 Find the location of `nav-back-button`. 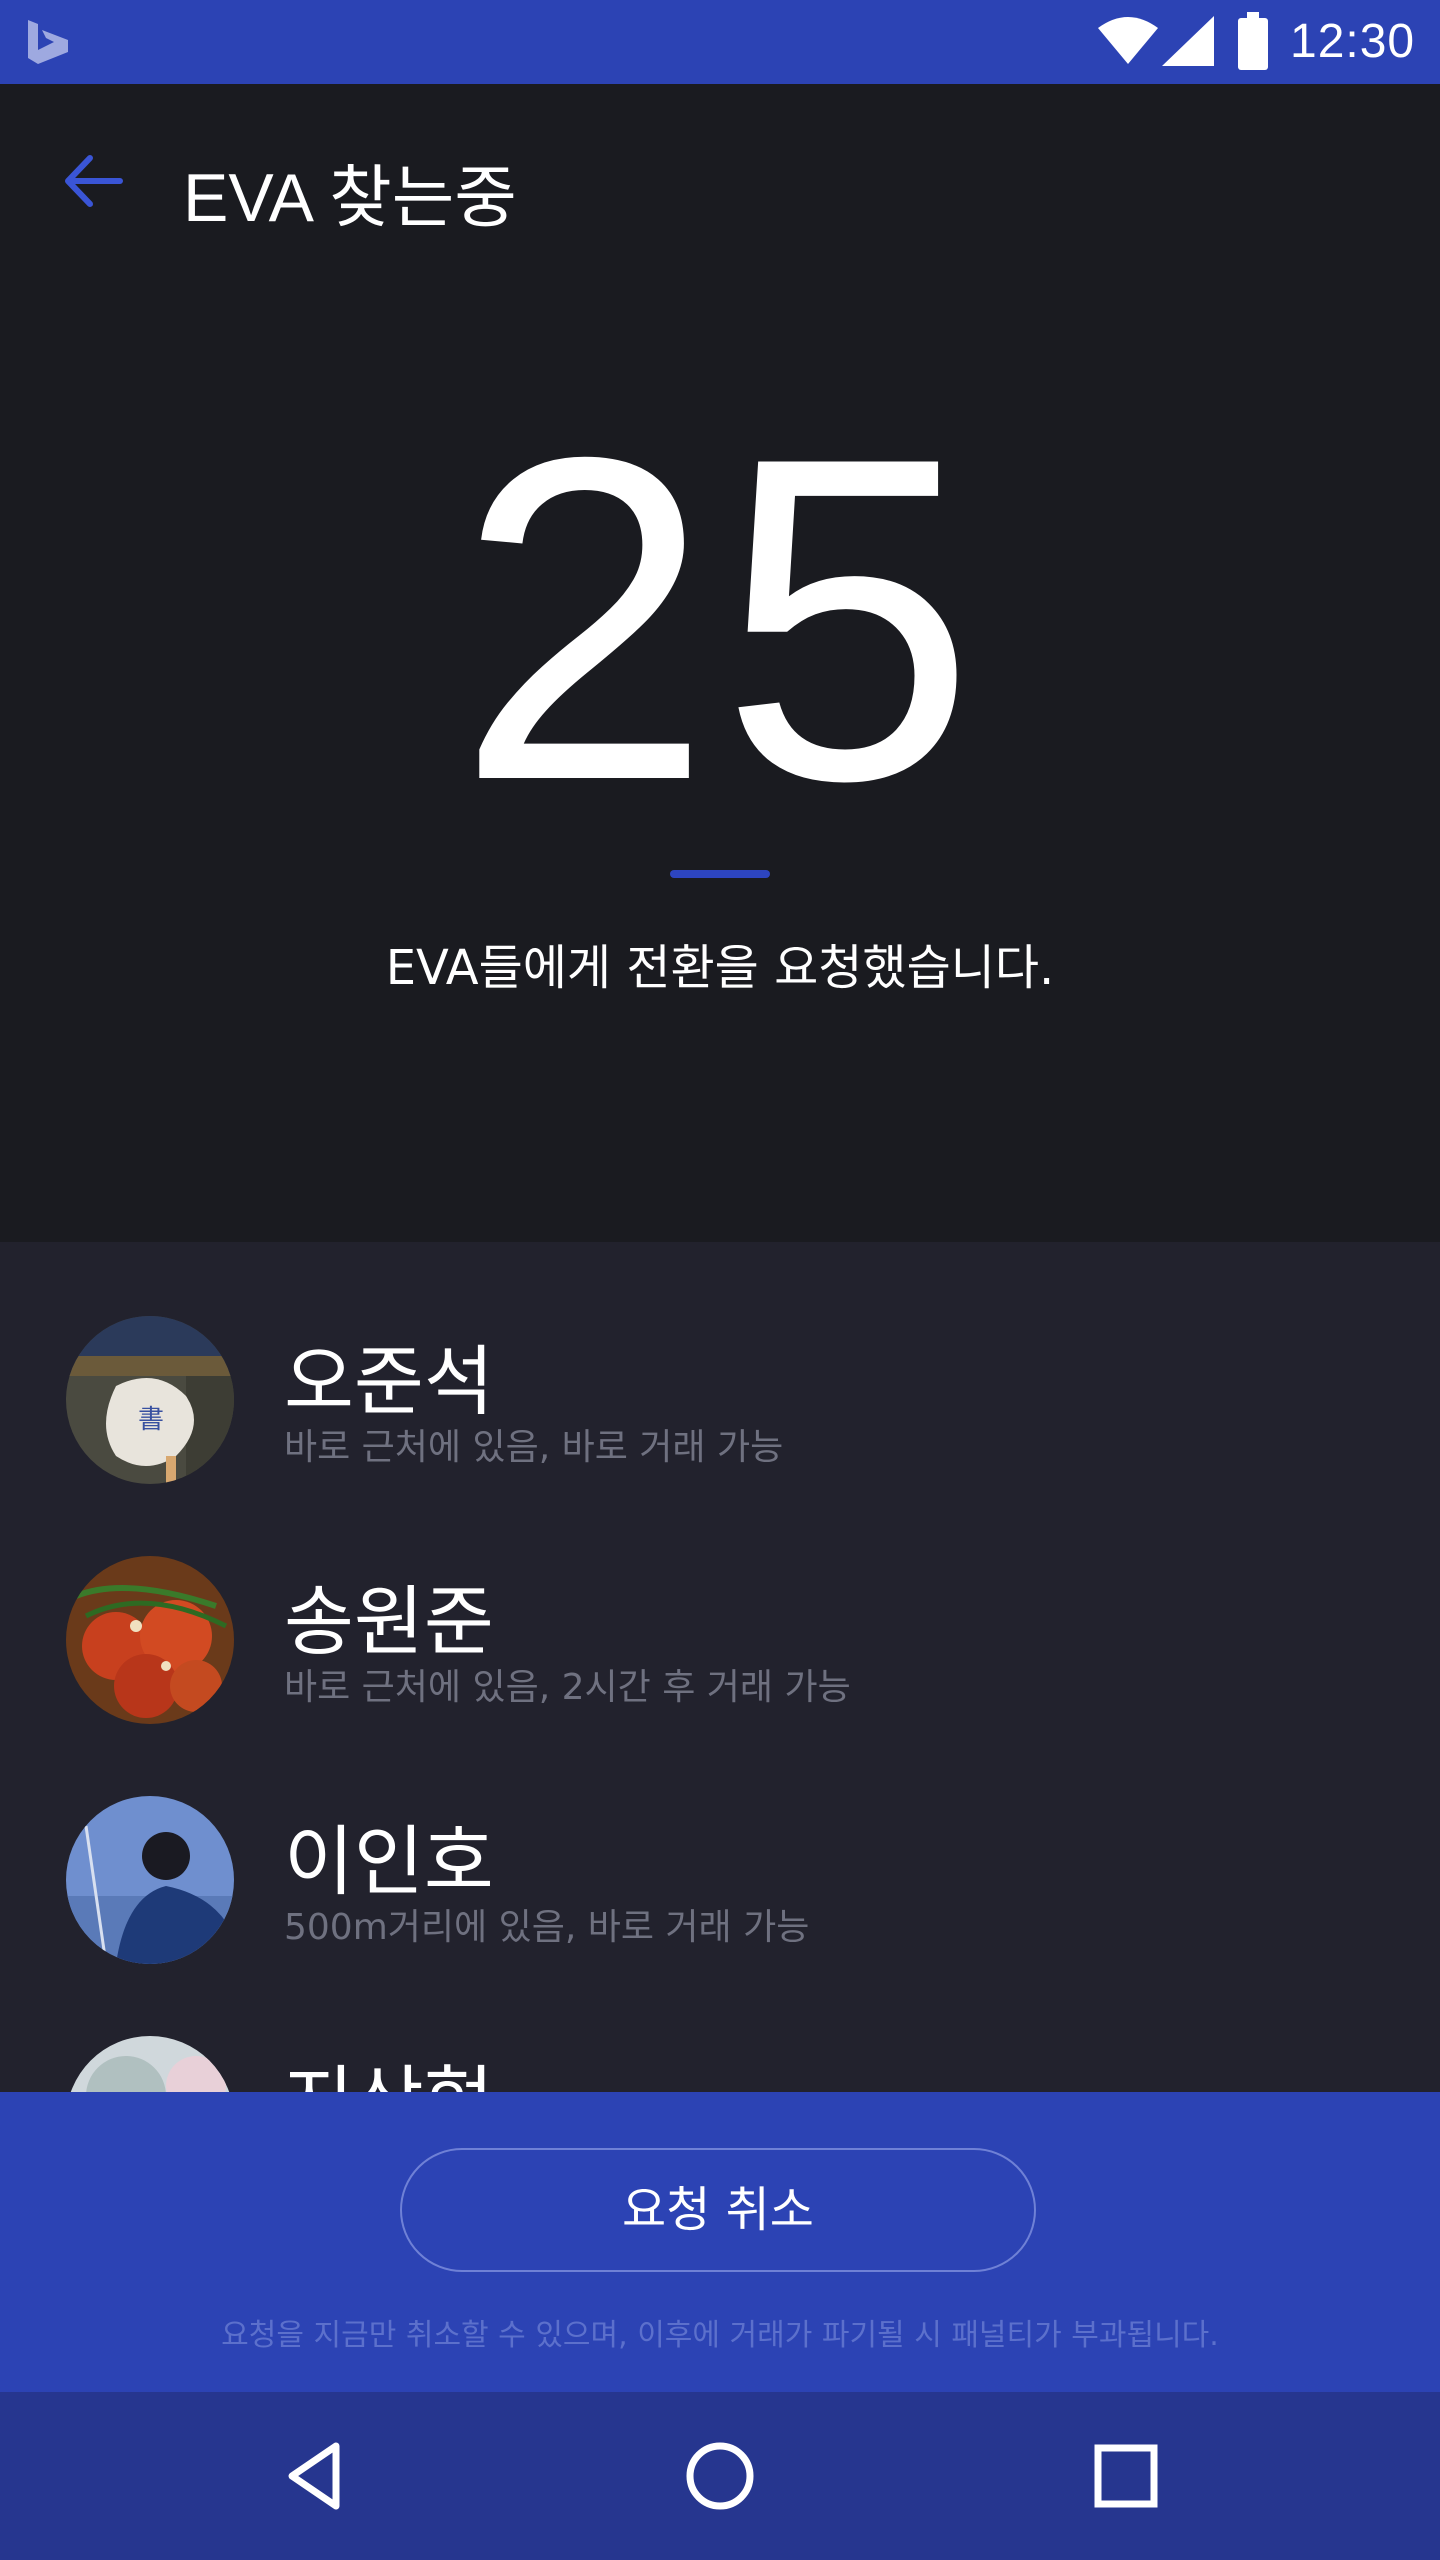

nav-back-button is located at coordinates (316, 2476).